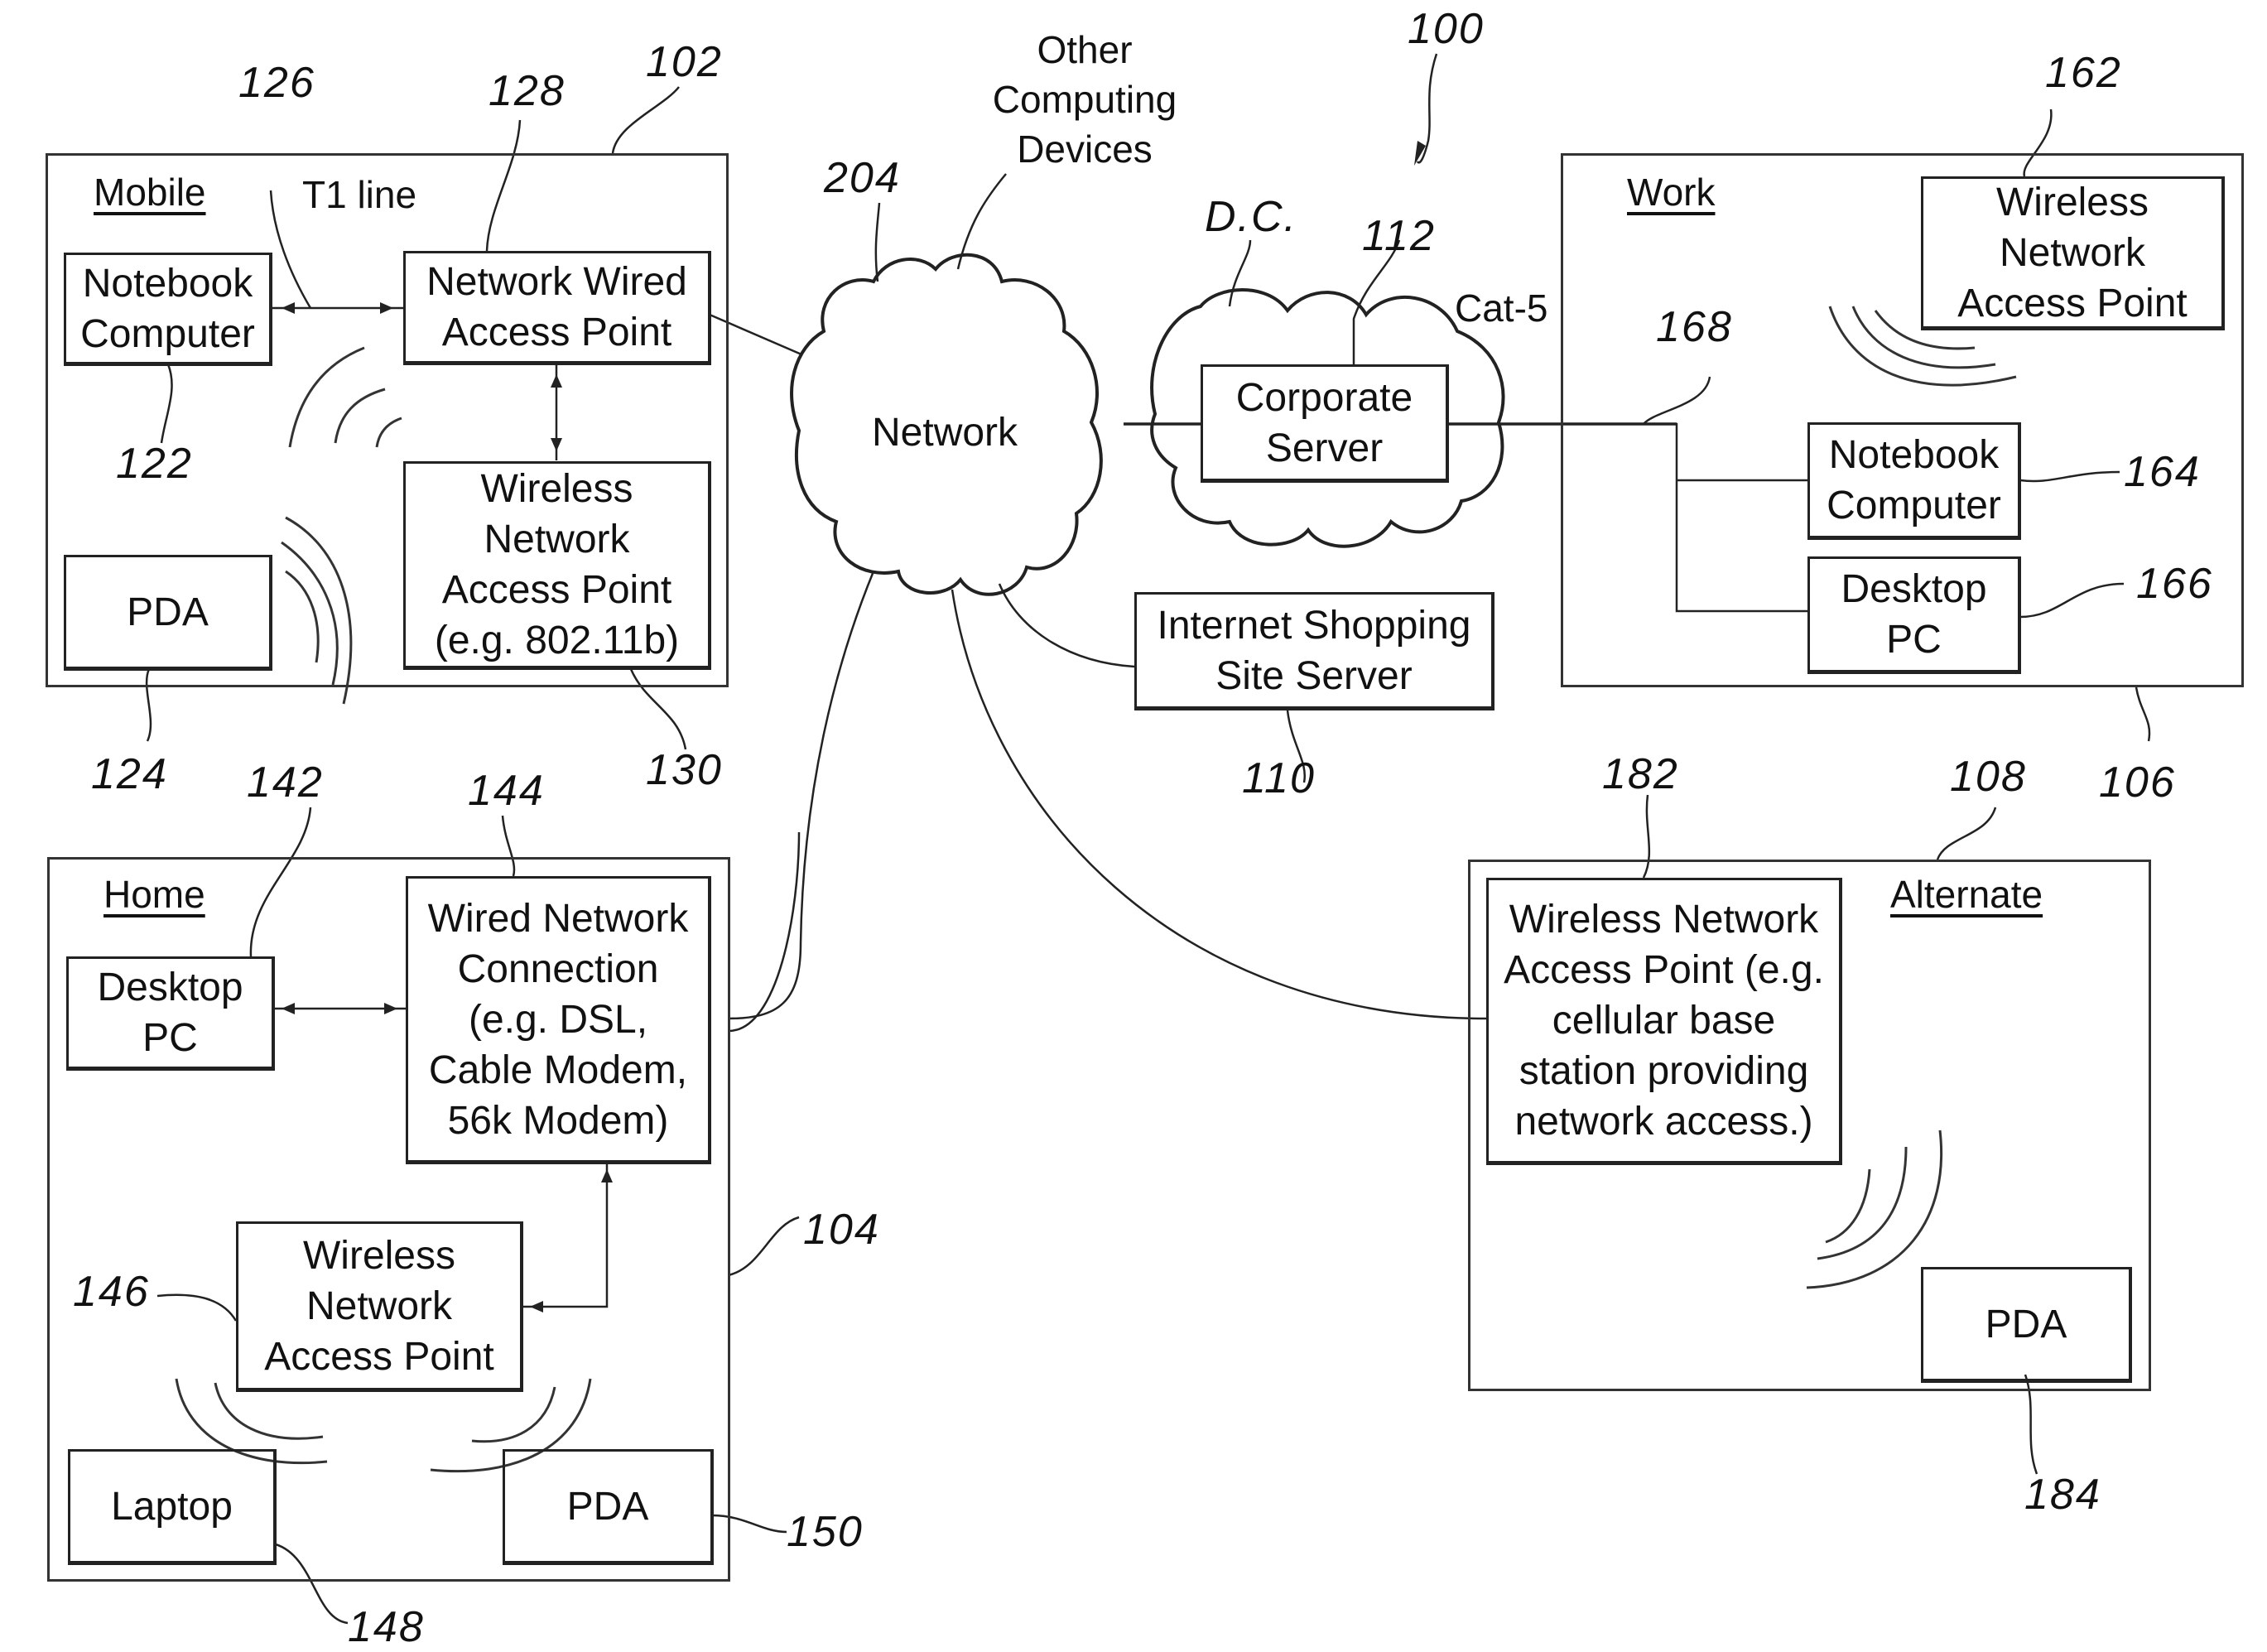 The image size is (2267, 1652). What do you see at coordinates (2174, 584) in the screenshot?
I see `ref-166: 166` at bounding box center [2174, 584].